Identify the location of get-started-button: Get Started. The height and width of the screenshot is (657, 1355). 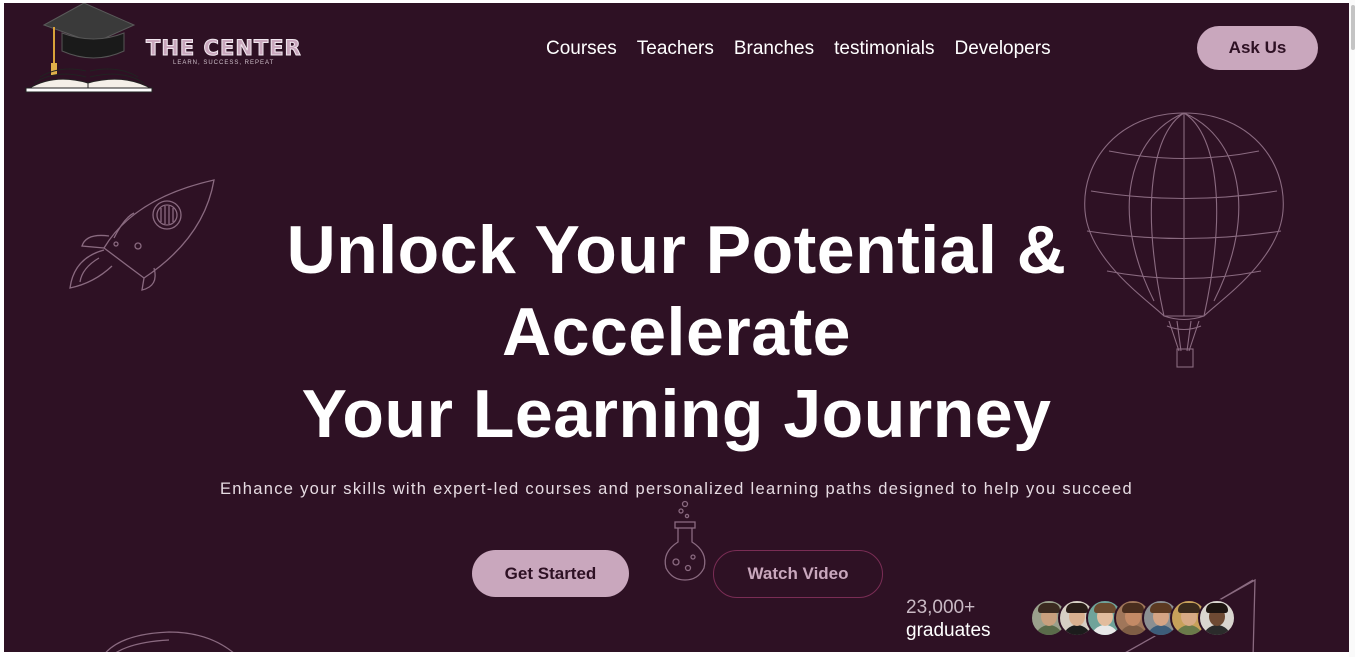
(550, 573).